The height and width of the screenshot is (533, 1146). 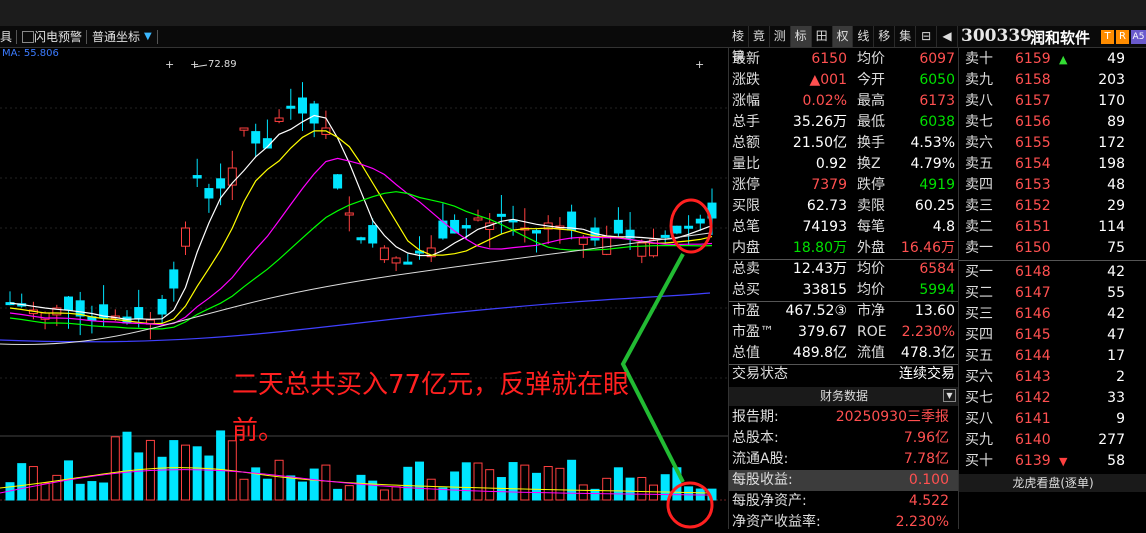 What do you see at coordinates (927, 248) in the screenshot?
I see `quote-value: 16.46万` at bounding box center [927, 248].